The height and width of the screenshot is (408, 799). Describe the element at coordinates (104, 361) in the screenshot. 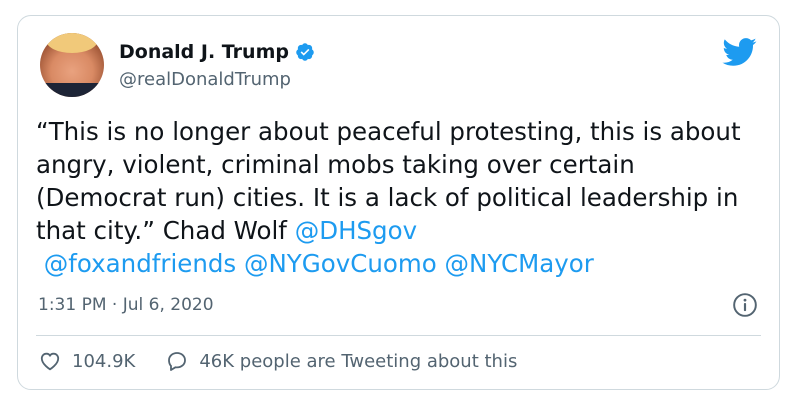

I see `like-count: 104.9K` at that location.